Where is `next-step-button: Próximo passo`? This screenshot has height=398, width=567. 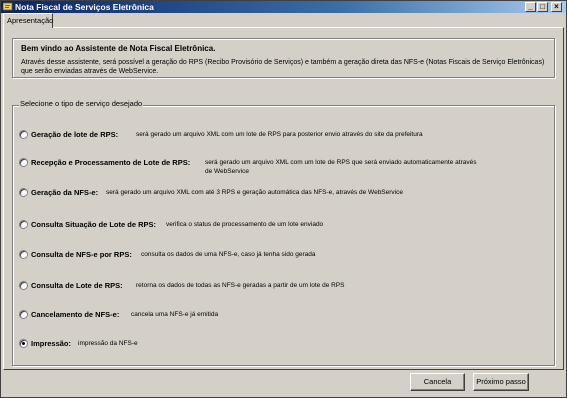
next-step-button: Próximo passo is located at coordinates (501, 382).